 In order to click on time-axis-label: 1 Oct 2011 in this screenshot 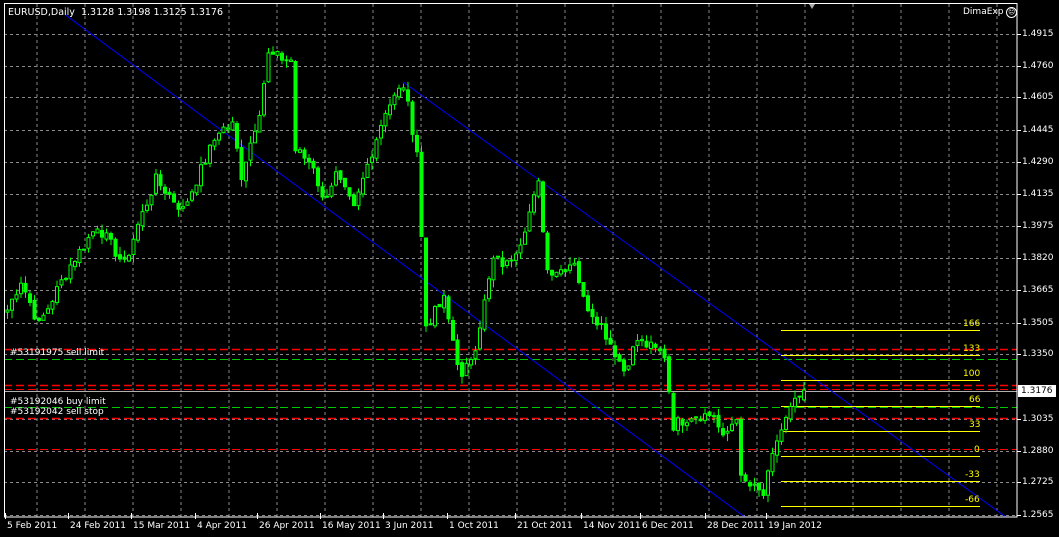, I will do `click(474, 526)`.